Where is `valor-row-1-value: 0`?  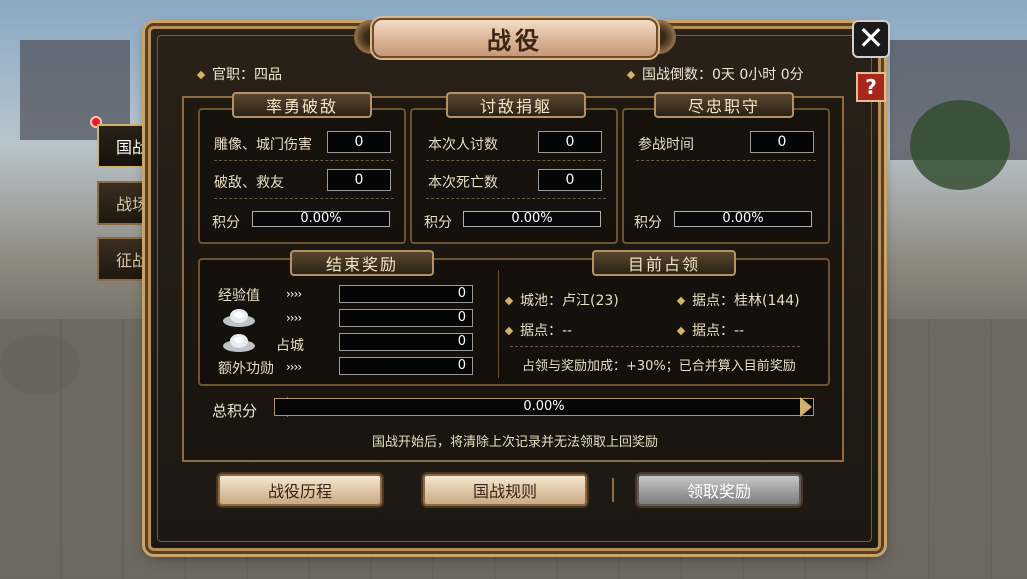
valor-row-1-value: 0 is located at coordinates (359, 142).